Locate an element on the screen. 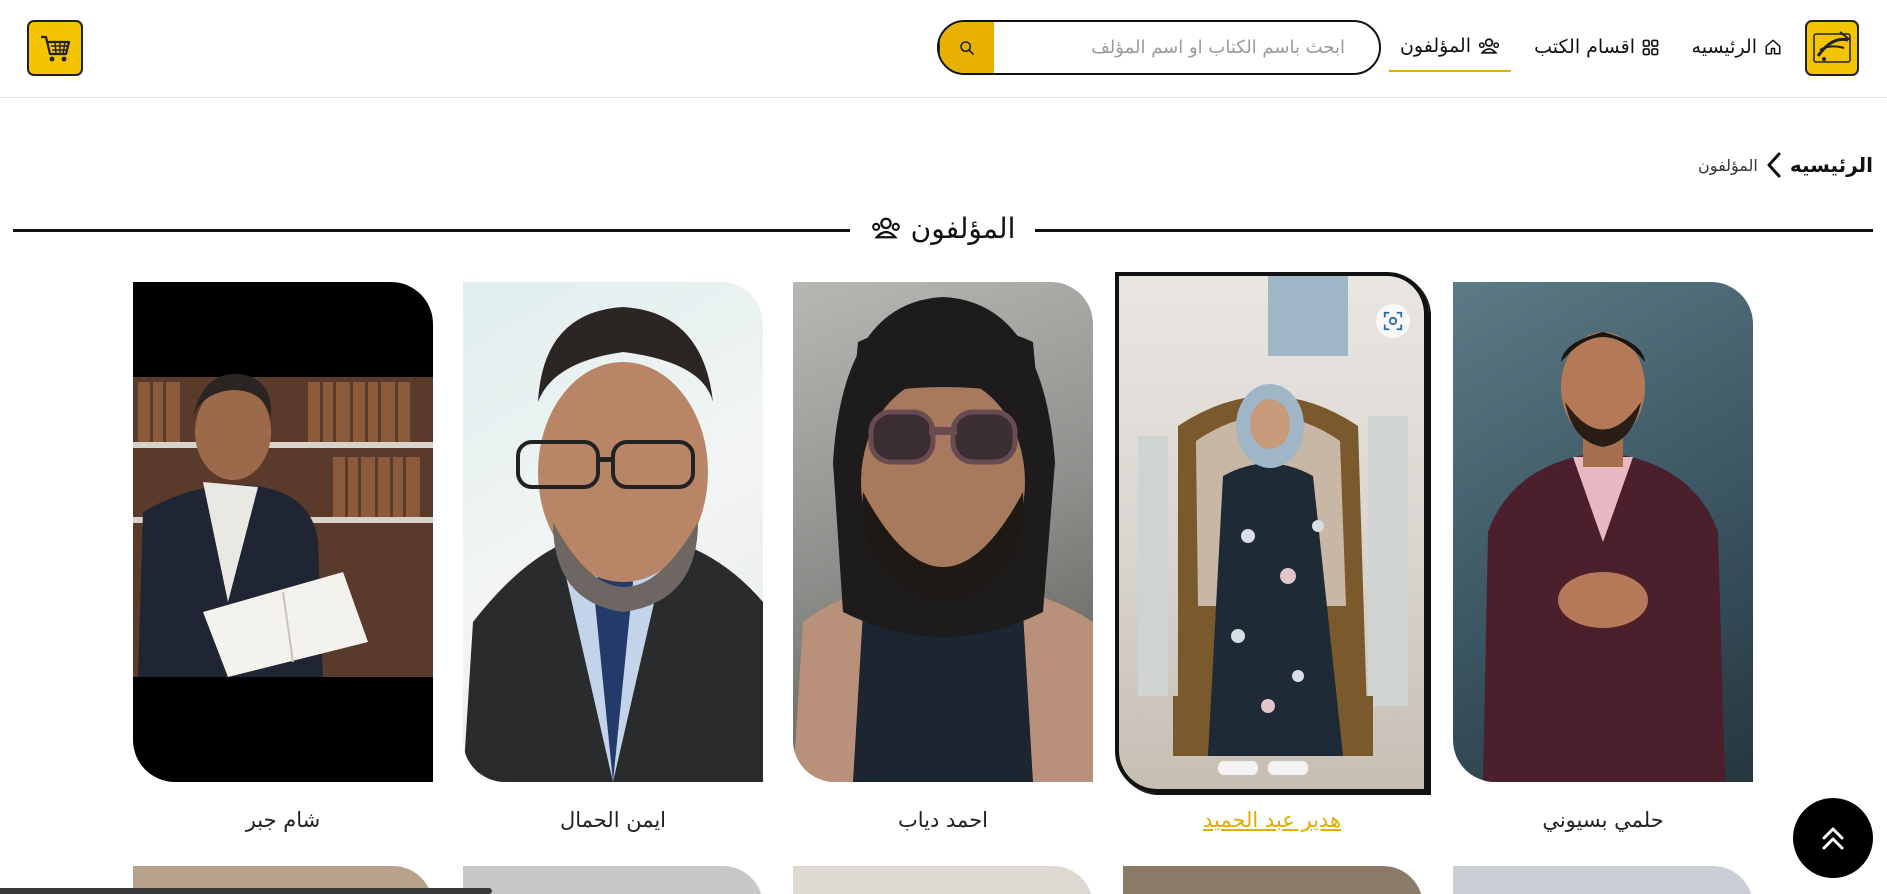 The width and height of the screenshot is (1887, 894). author-card: حلمي بسيوني is located at coordinates (1603, 557).